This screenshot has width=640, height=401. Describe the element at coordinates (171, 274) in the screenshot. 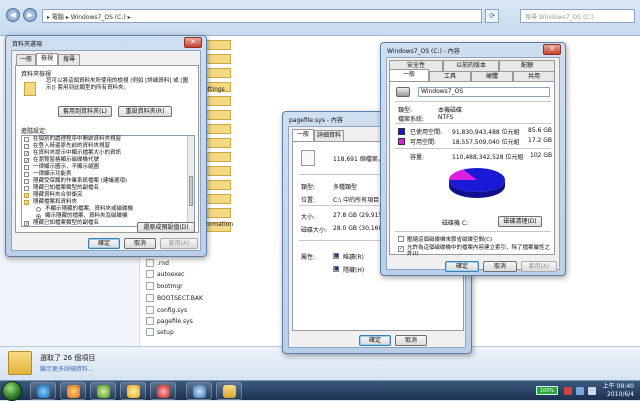

I see `file-name: autoexec` at that location.